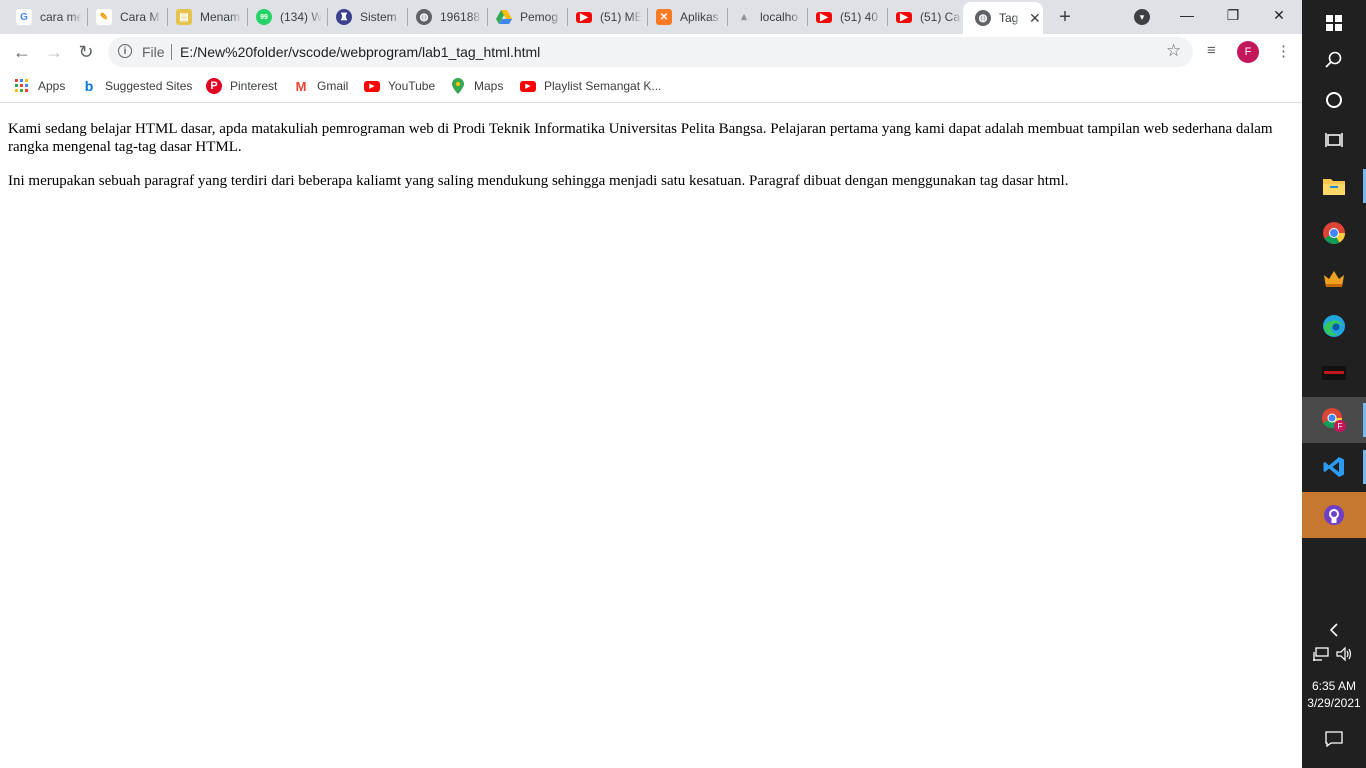 The height and width of the screenshot is (768, 1366). I want to click on clock: 6:35 AM 3/29/2021, so click(1334, 695).